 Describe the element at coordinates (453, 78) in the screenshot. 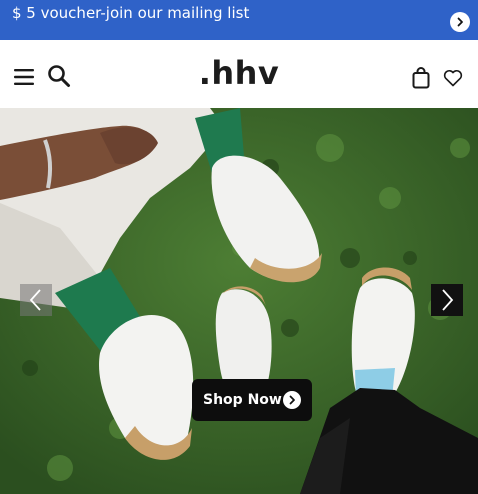

I see `heart-icon` at that location.